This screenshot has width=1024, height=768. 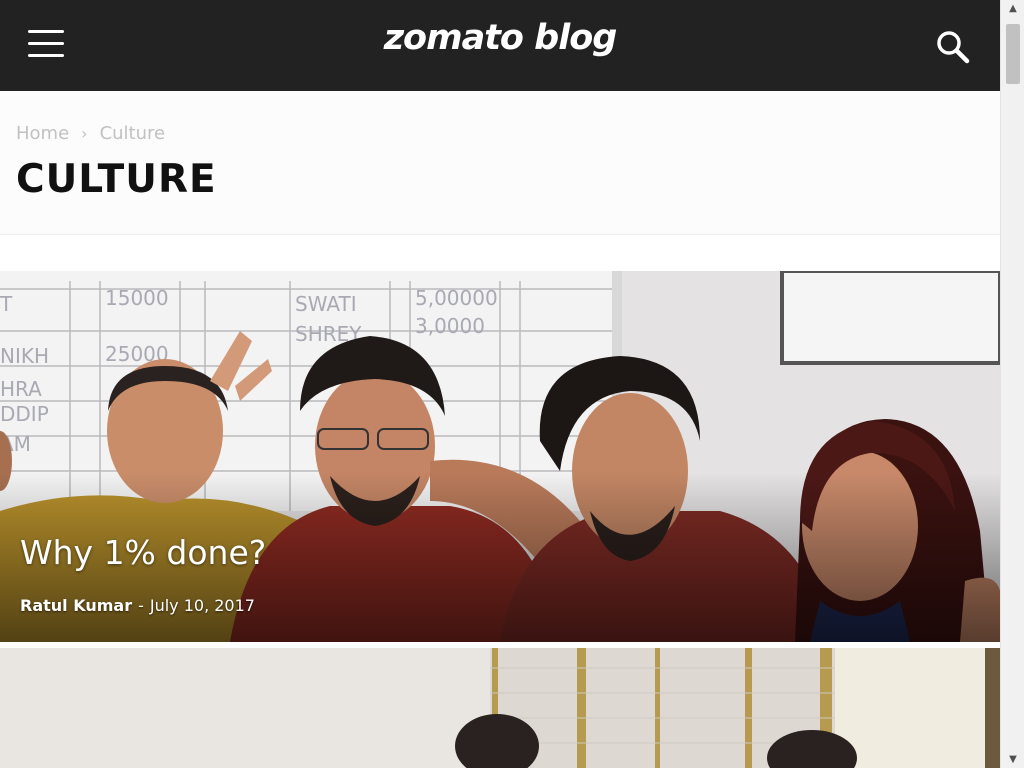 I want to click on site-logo: zomato blog, so click(x=501, y=38).